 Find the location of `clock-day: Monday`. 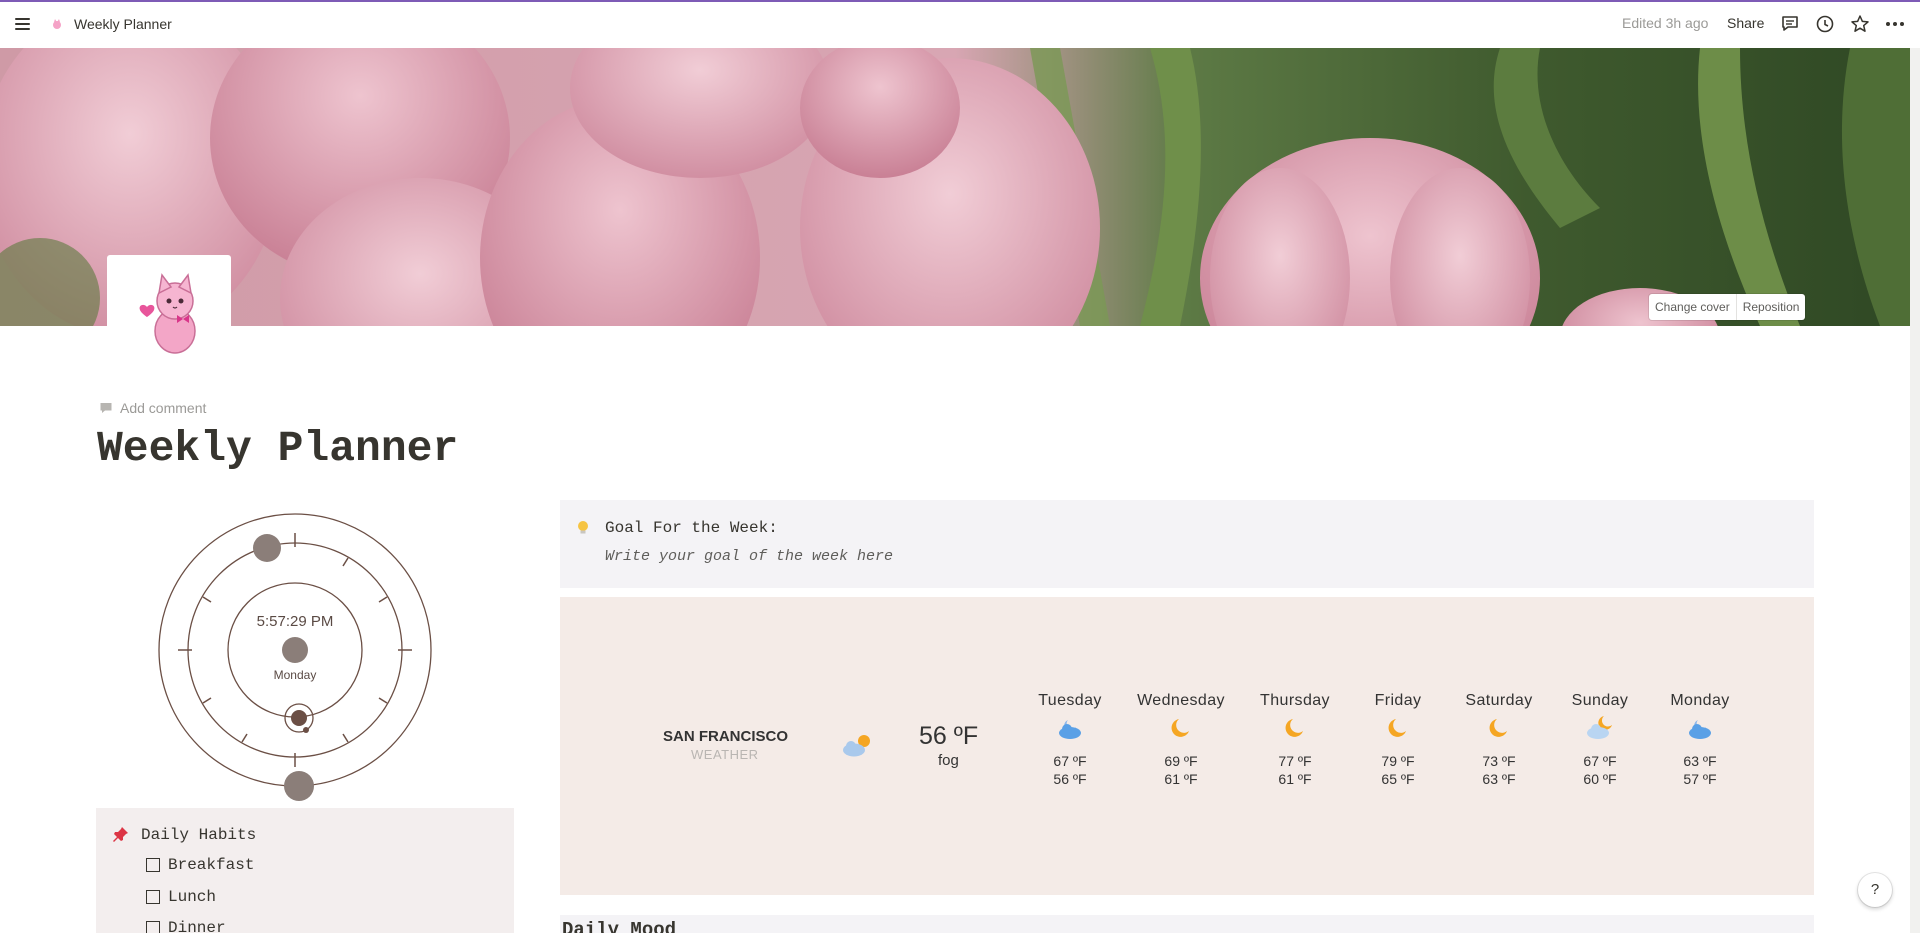

clock-day: Monday is located at coordinates (295, 675).